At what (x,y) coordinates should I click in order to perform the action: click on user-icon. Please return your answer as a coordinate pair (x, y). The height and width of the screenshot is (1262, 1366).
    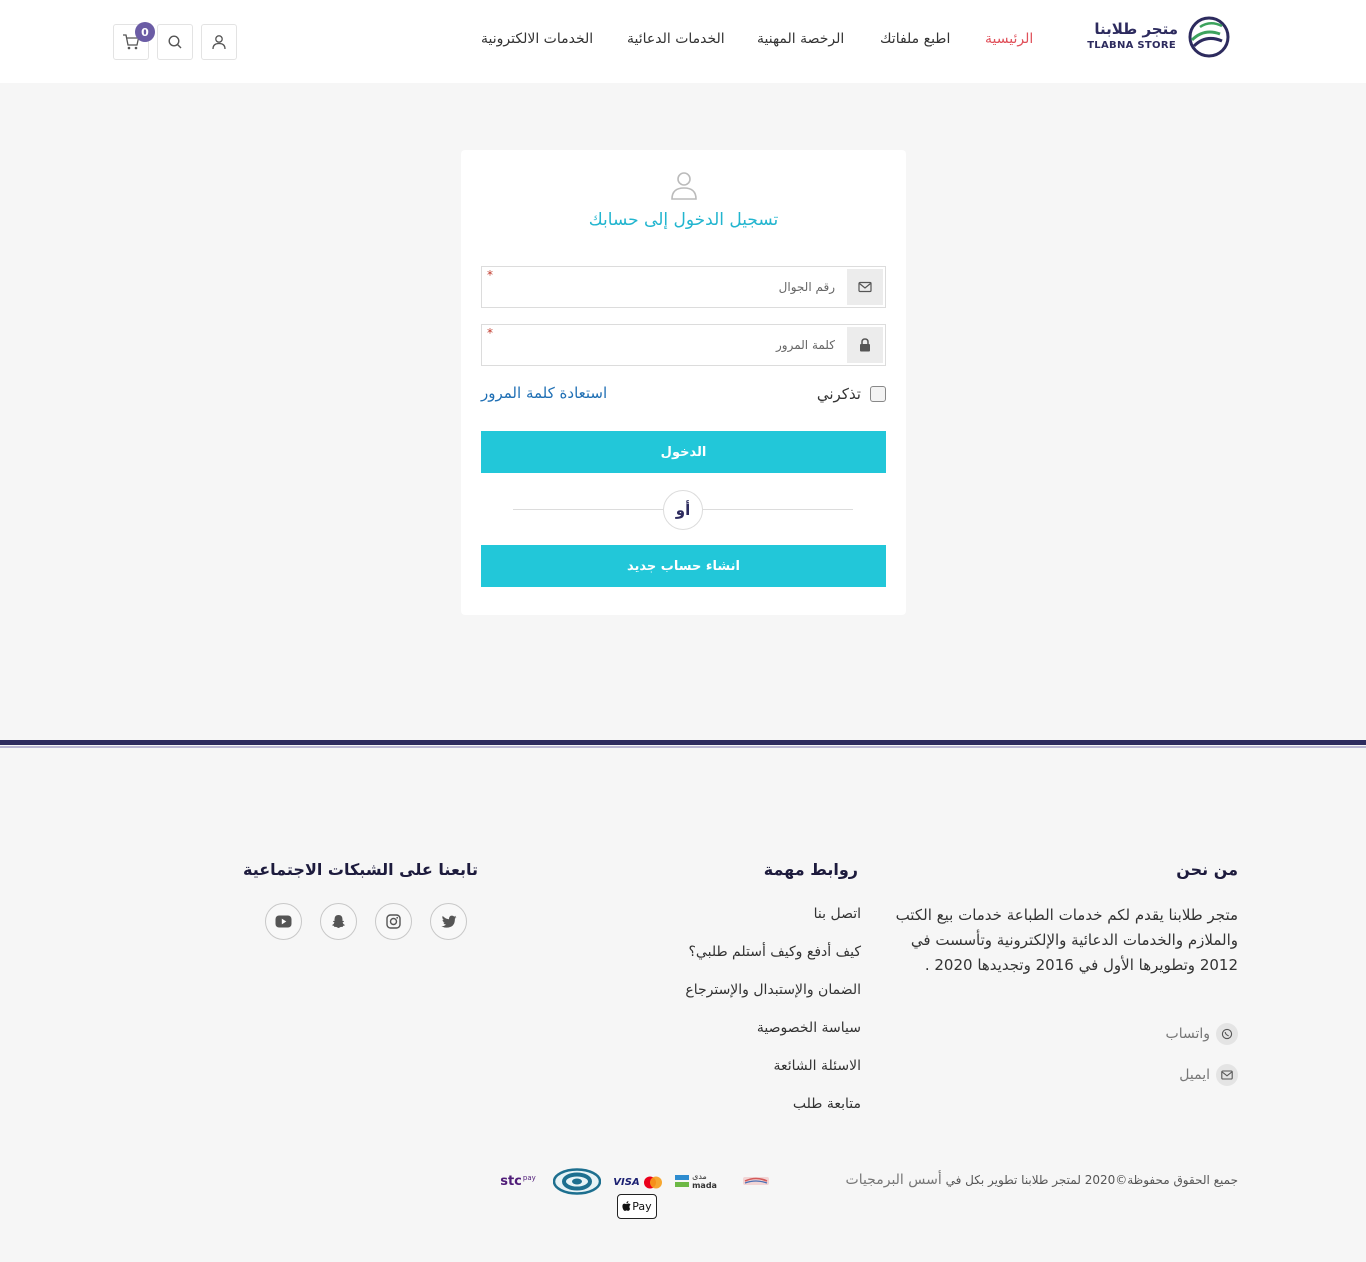
    Looking at the image, I should click on (219, 42).